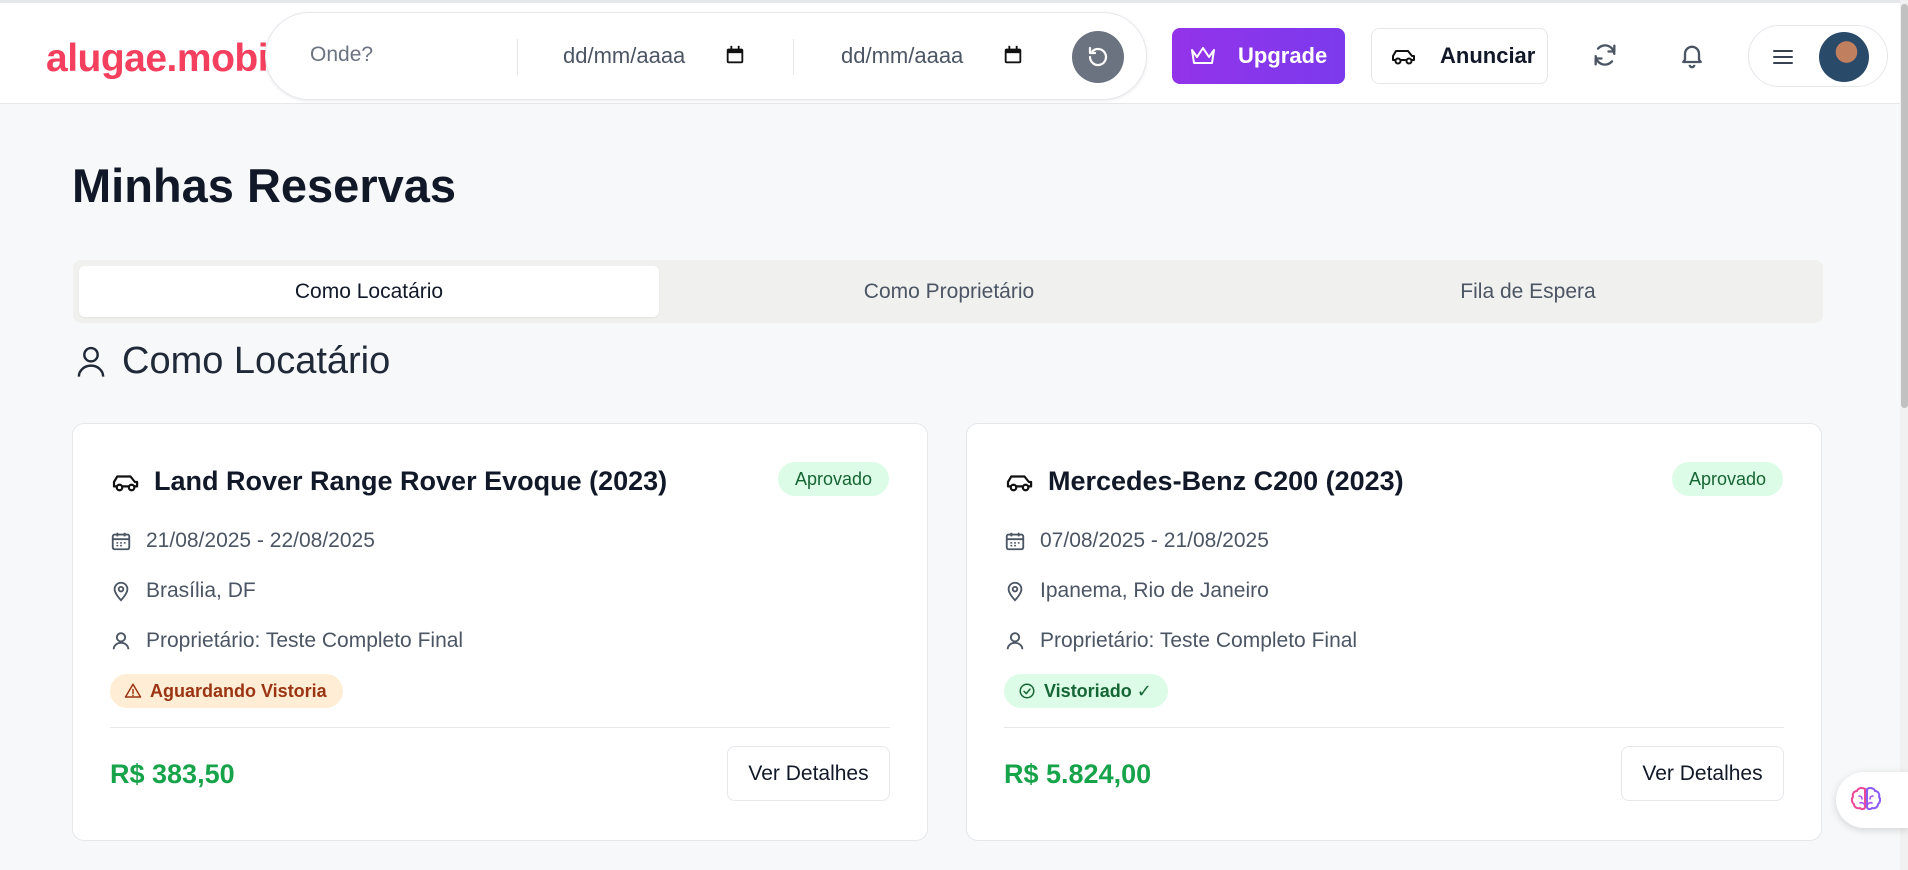  I want to click on upgrade-button: Upgrade, so click(1258, 56).